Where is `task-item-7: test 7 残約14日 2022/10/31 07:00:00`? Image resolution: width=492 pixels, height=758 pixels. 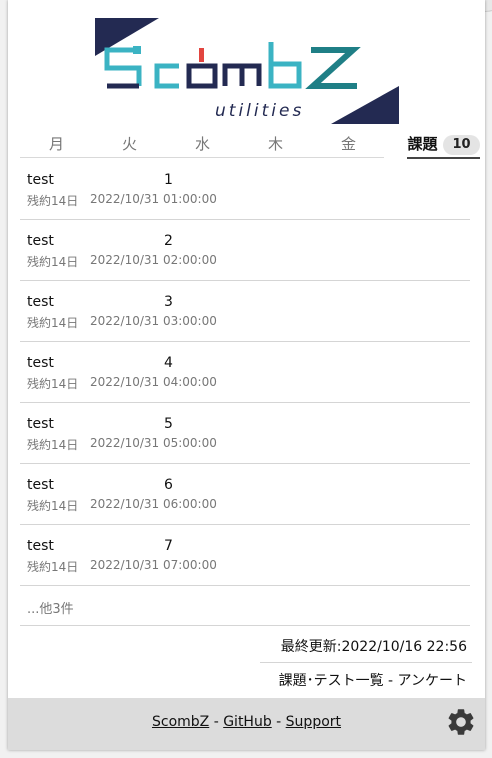 task-item-7: test 7 残約14日 2022/10/31 07:00:00 is located at coordinates (245, 555).